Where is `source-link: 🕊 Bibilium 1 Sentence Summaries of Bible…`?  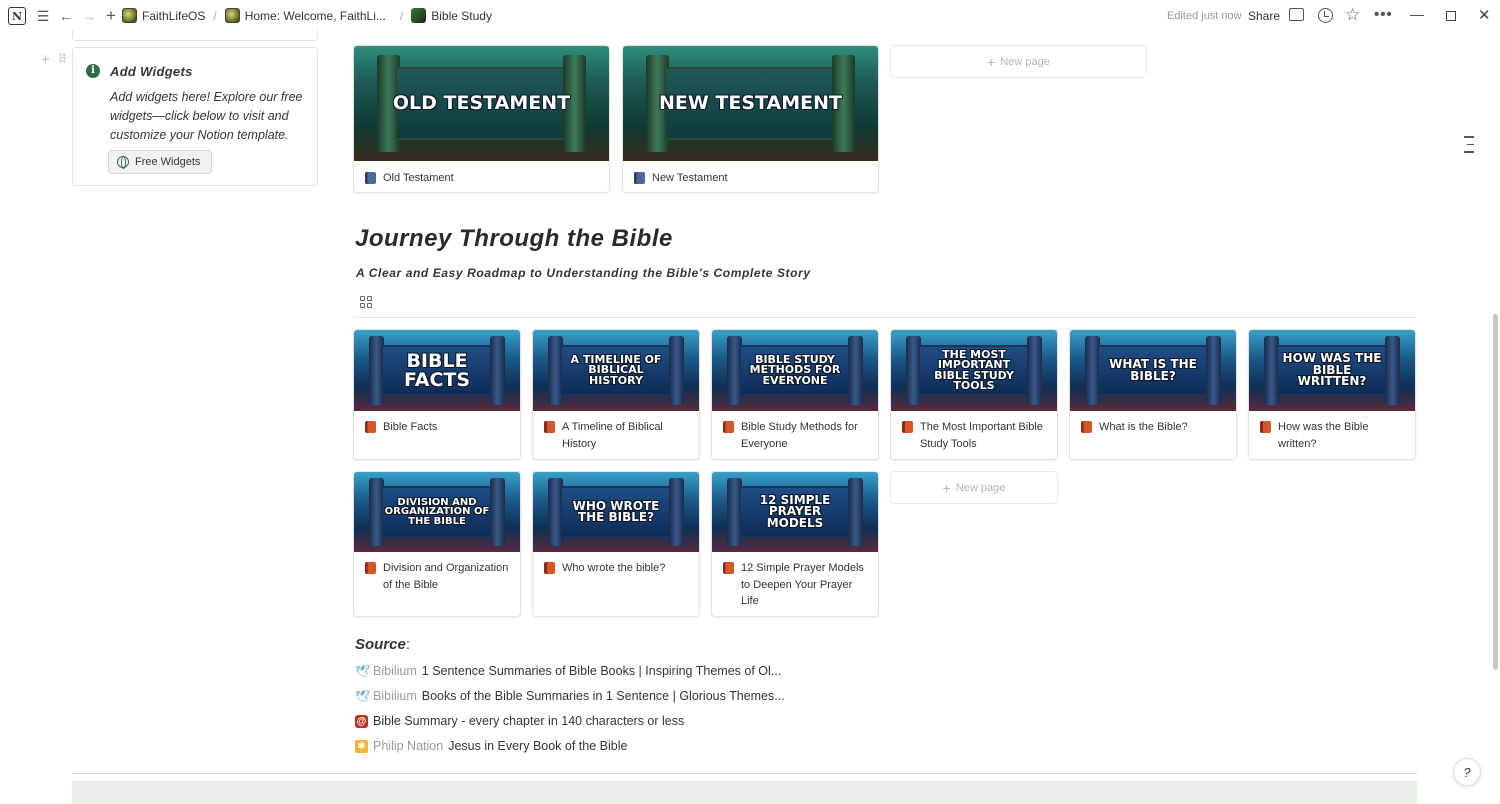
source-link: 🕊 Bibilium 1 Sentence Summaries of Bible… is located at coordinates (568, 671).